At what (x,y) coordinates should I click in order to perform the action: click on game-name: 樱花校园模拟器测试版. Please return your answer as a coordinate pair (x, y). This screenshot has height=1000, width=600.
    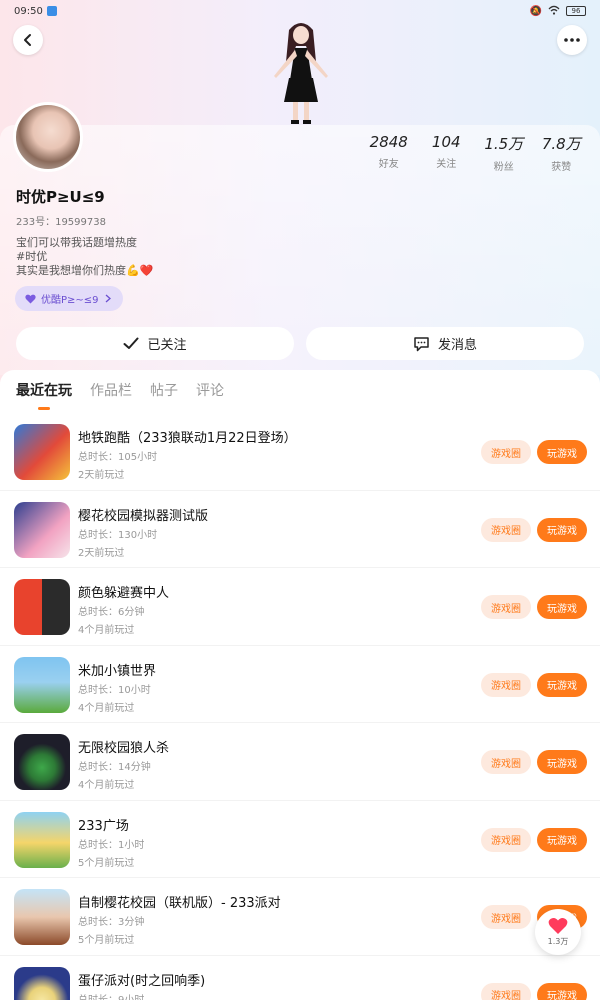
    Looking at the image, I should click on (143, 516).